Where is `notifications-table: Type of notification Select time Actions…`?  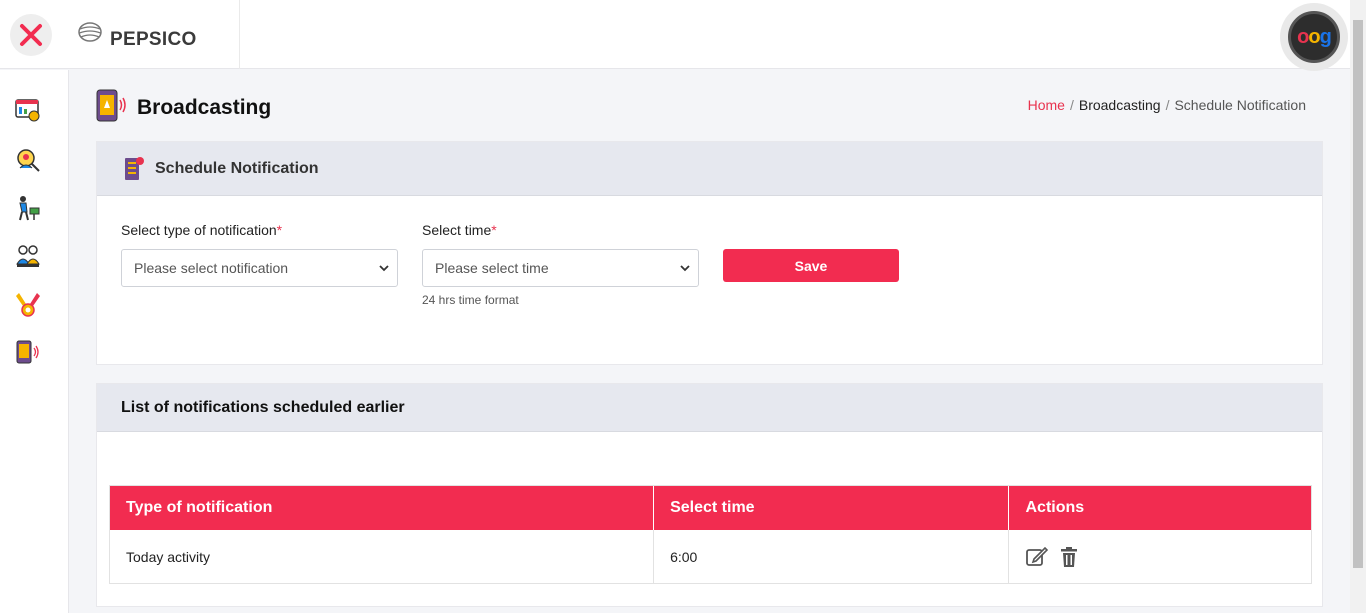 notifications-table: Type of notification Select time Actions… is located at coordinates (710, 534).